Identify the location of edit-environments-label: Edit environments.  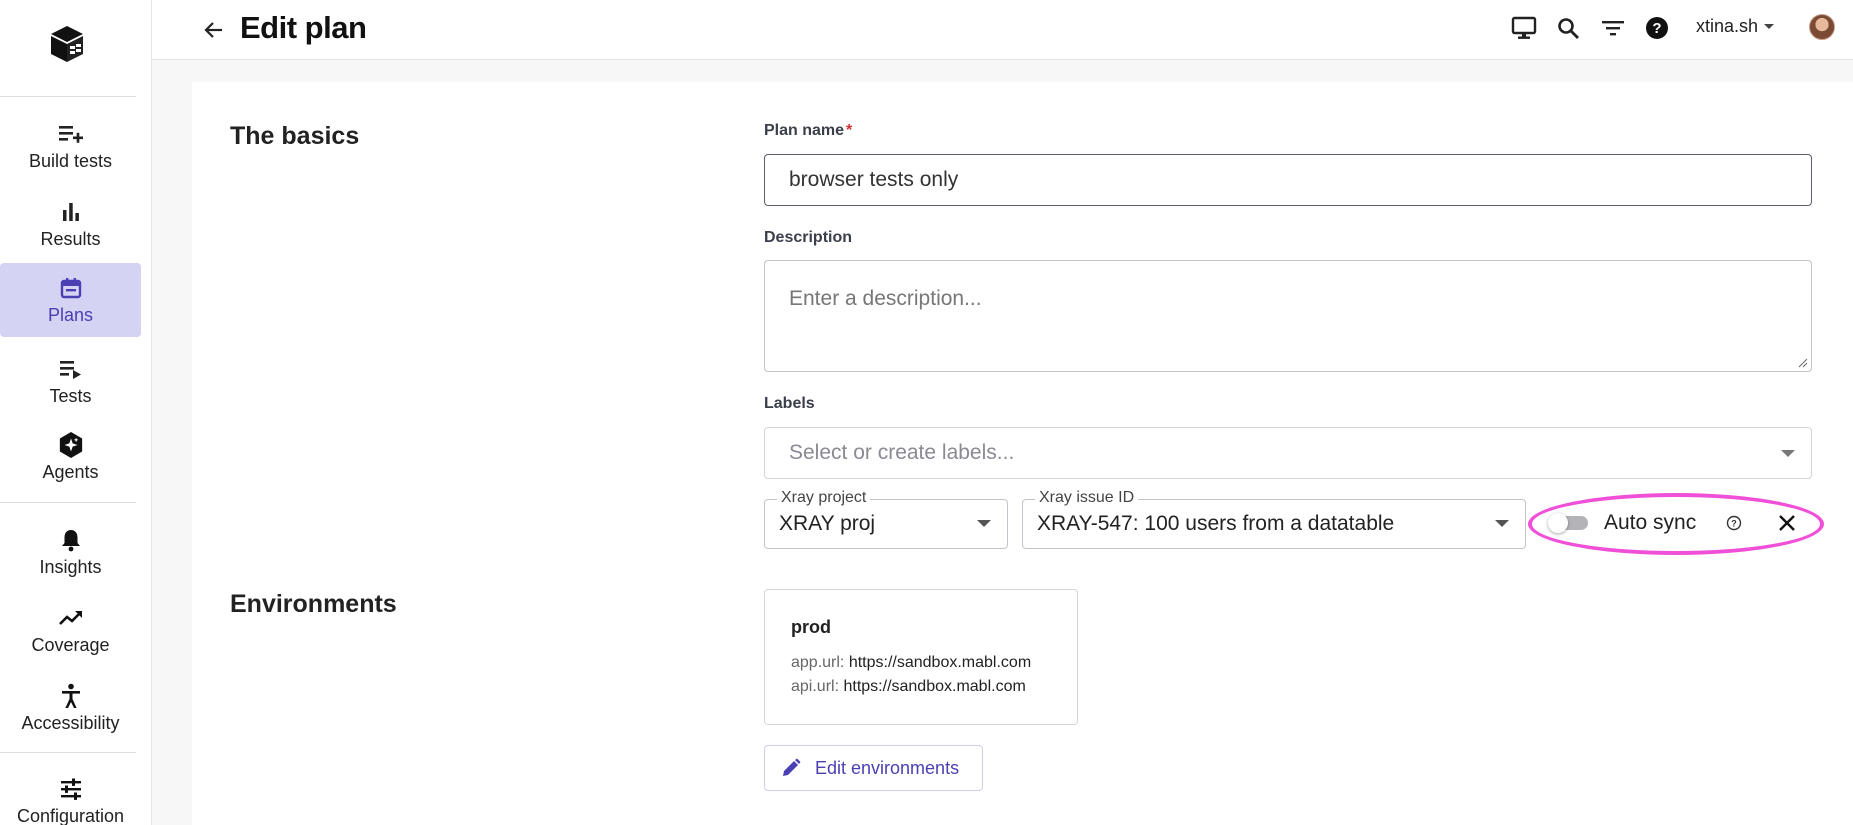
(887, 767).